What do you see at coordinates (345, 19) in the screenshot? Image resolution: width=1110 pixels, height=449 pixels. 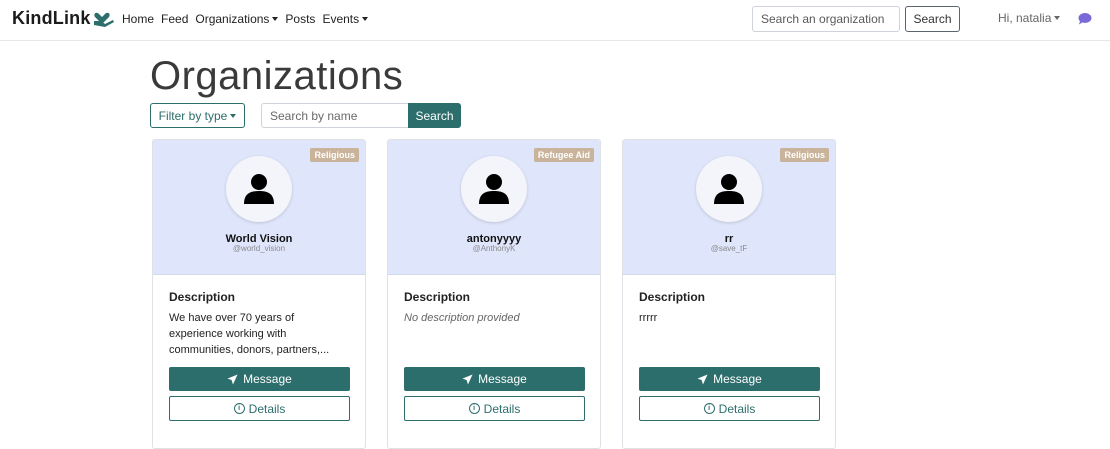 I see `nav-events-dropdown: Events` at bounding box center [345, 19].